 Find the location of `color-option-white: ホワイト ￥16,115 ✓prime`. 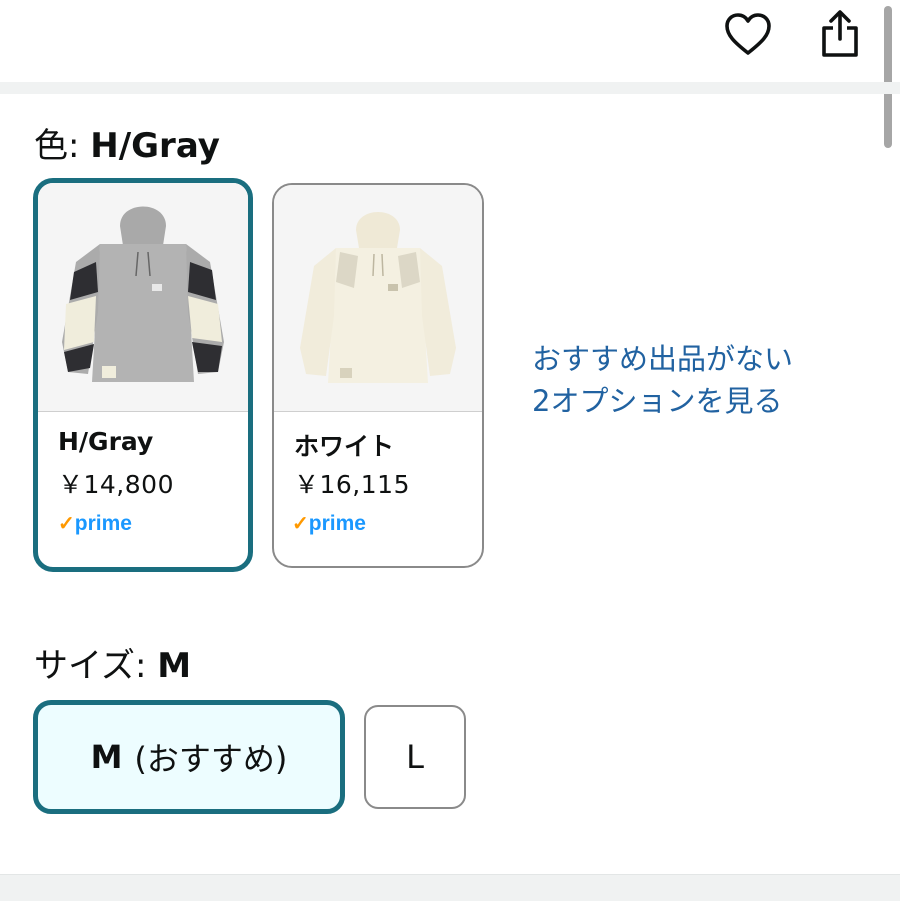

color-option-white: ホワイト ￥16,115 ✓prime is located at coordinates (378, 375).